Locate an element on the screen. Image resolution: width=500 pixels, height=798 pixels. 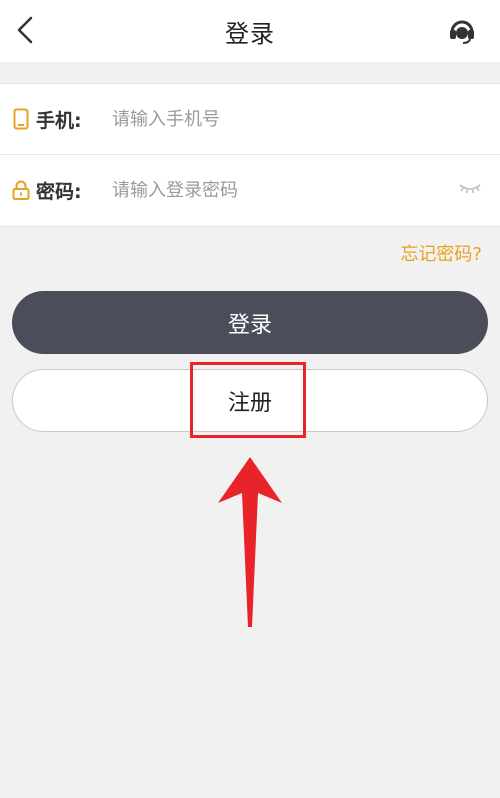
login-button: 登录 is located at coordinates (250, 322).